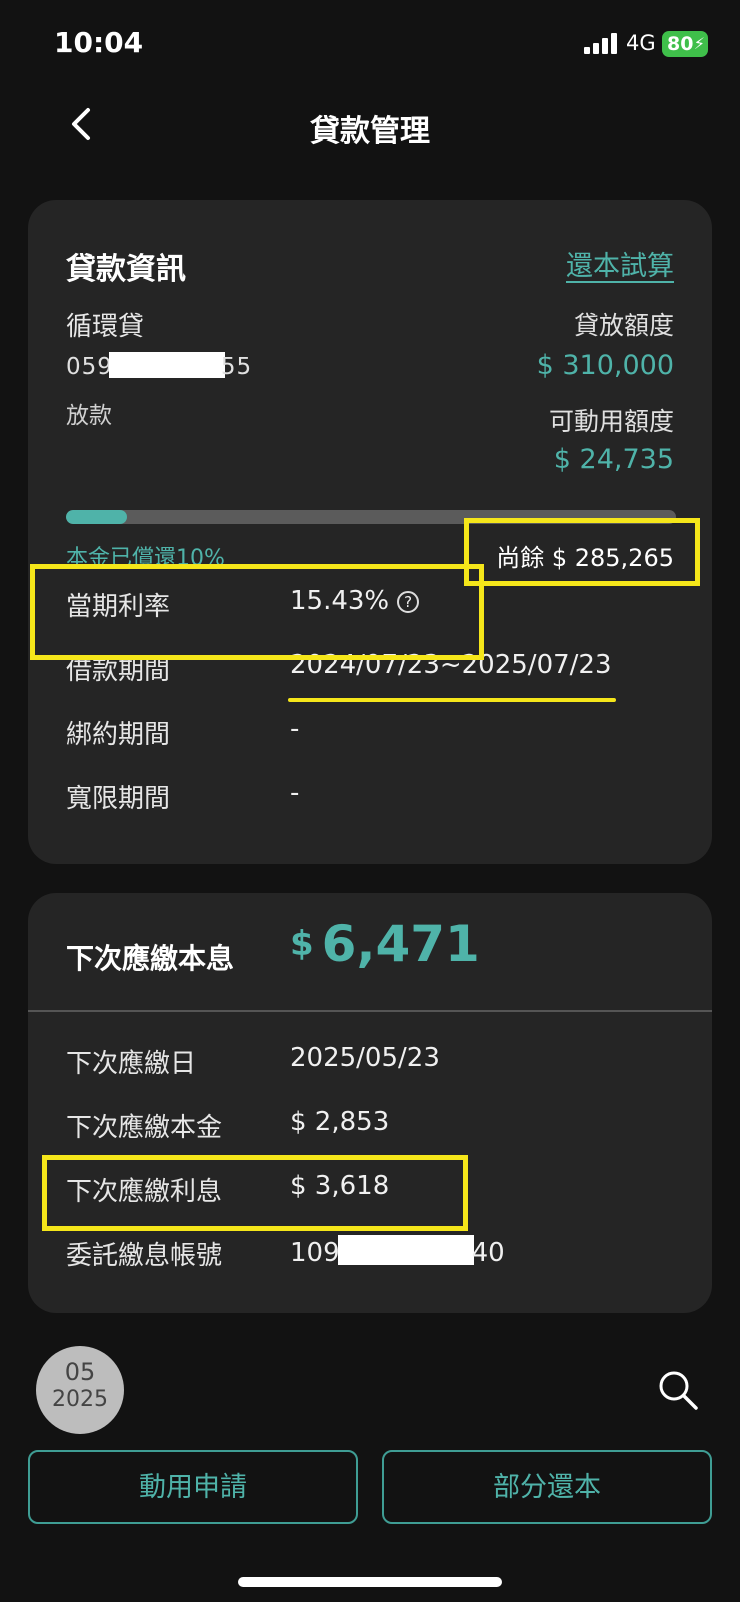 The width and height of the screenshot is (740, 1602). What do you see at coordinates (370, 1582) in the screenshot?
I see `home-indicator` at bounding box center [370, 1582].